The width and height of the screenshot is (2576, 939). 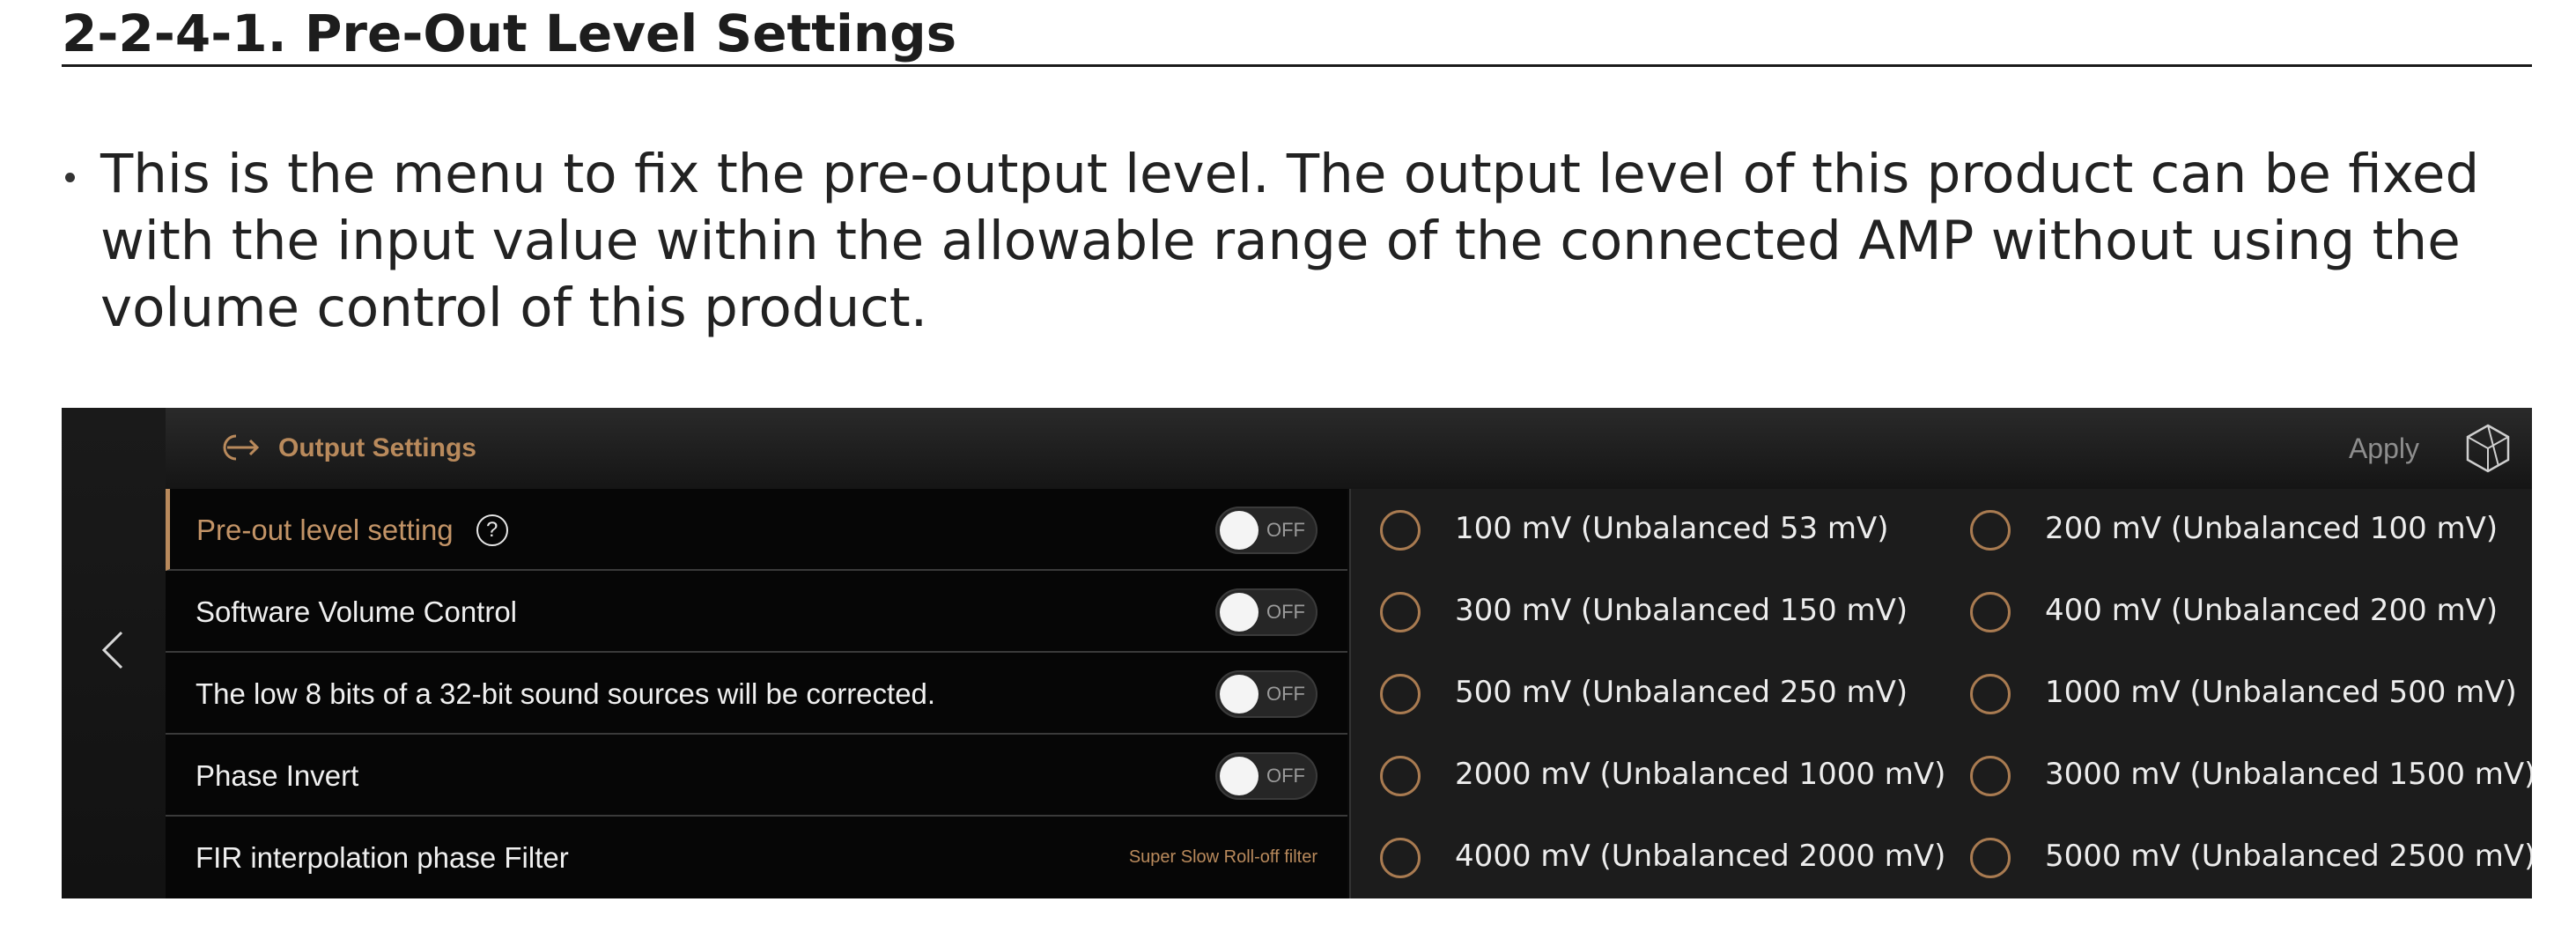 What do you see at coordinates (492, 530) in the screenshot?
I see `help-icon: ?` at bounding box center [492, 530].